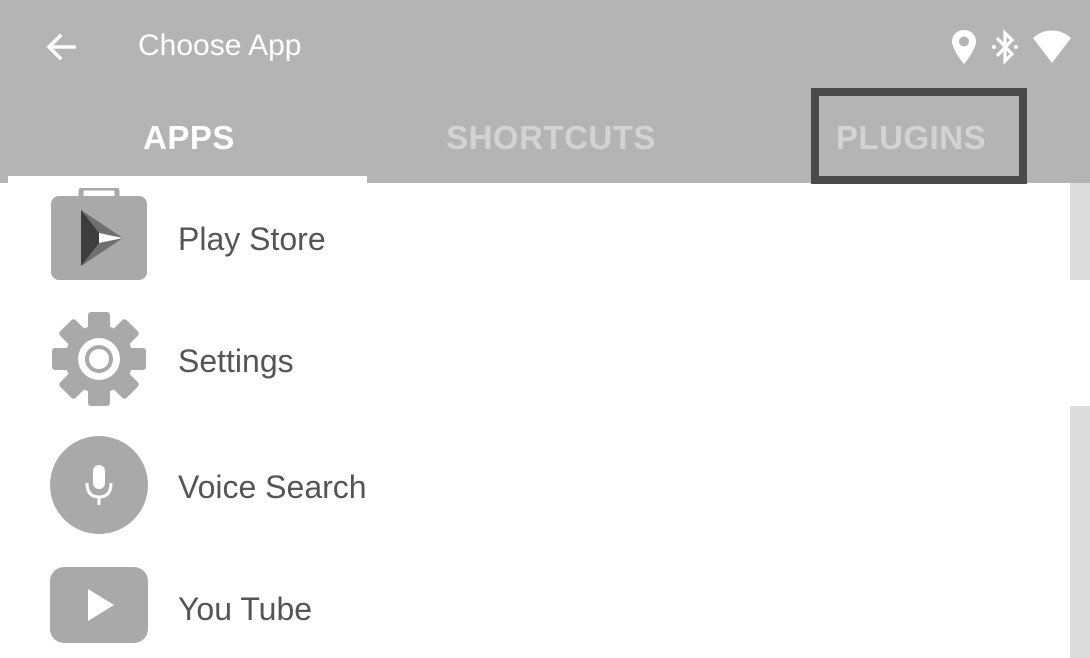 The image size is (1090, 658). Describe the element at coordinates (1080, 231) in the screenshot. I see `scrollbar-segment` at that location.